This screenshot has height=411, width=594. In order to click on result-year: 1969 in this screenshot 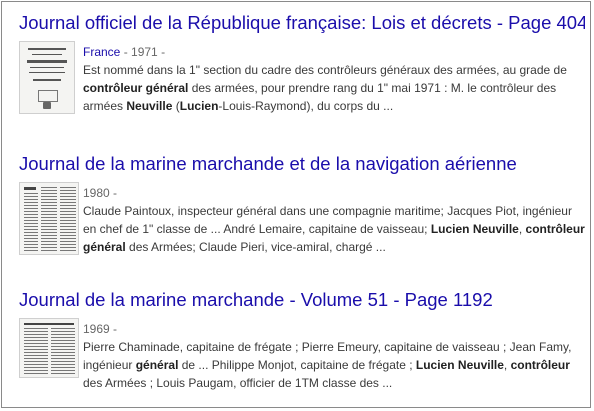, I will do `click(96, 329)`.